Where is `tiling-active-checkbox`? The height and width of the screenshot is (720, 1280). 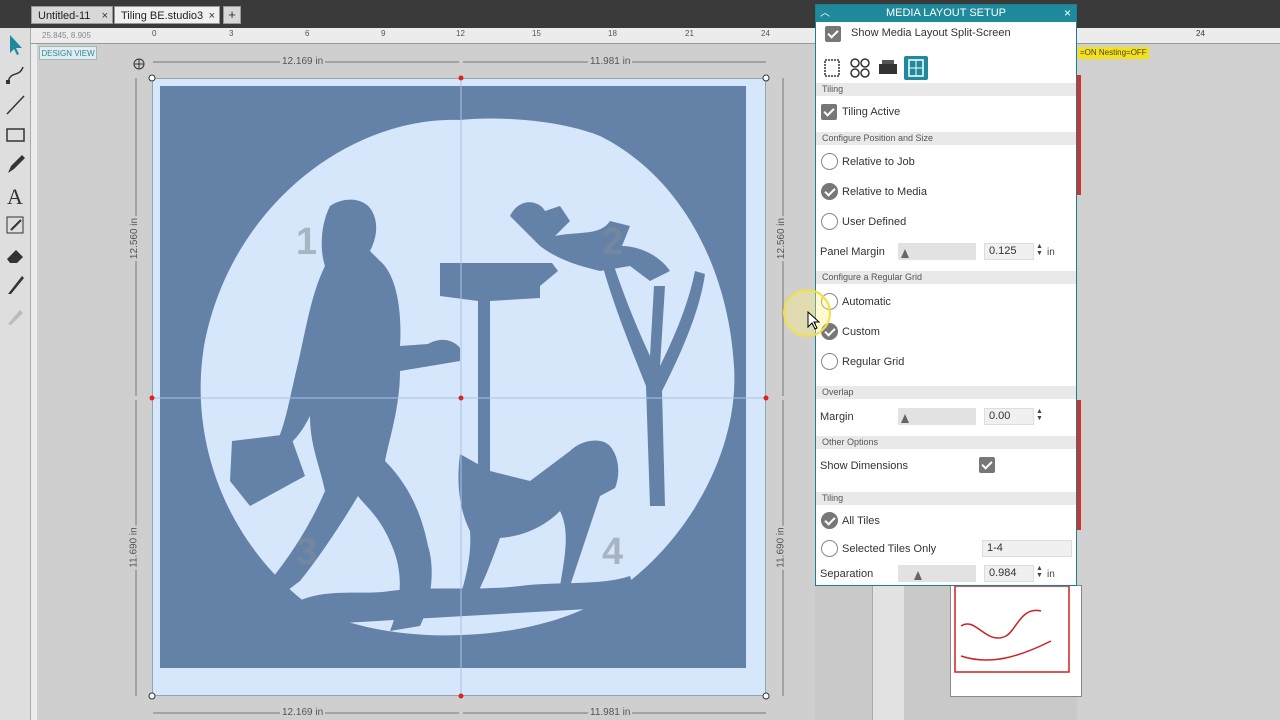
tiling-active-checkbox is located at coordinates (829, 112).